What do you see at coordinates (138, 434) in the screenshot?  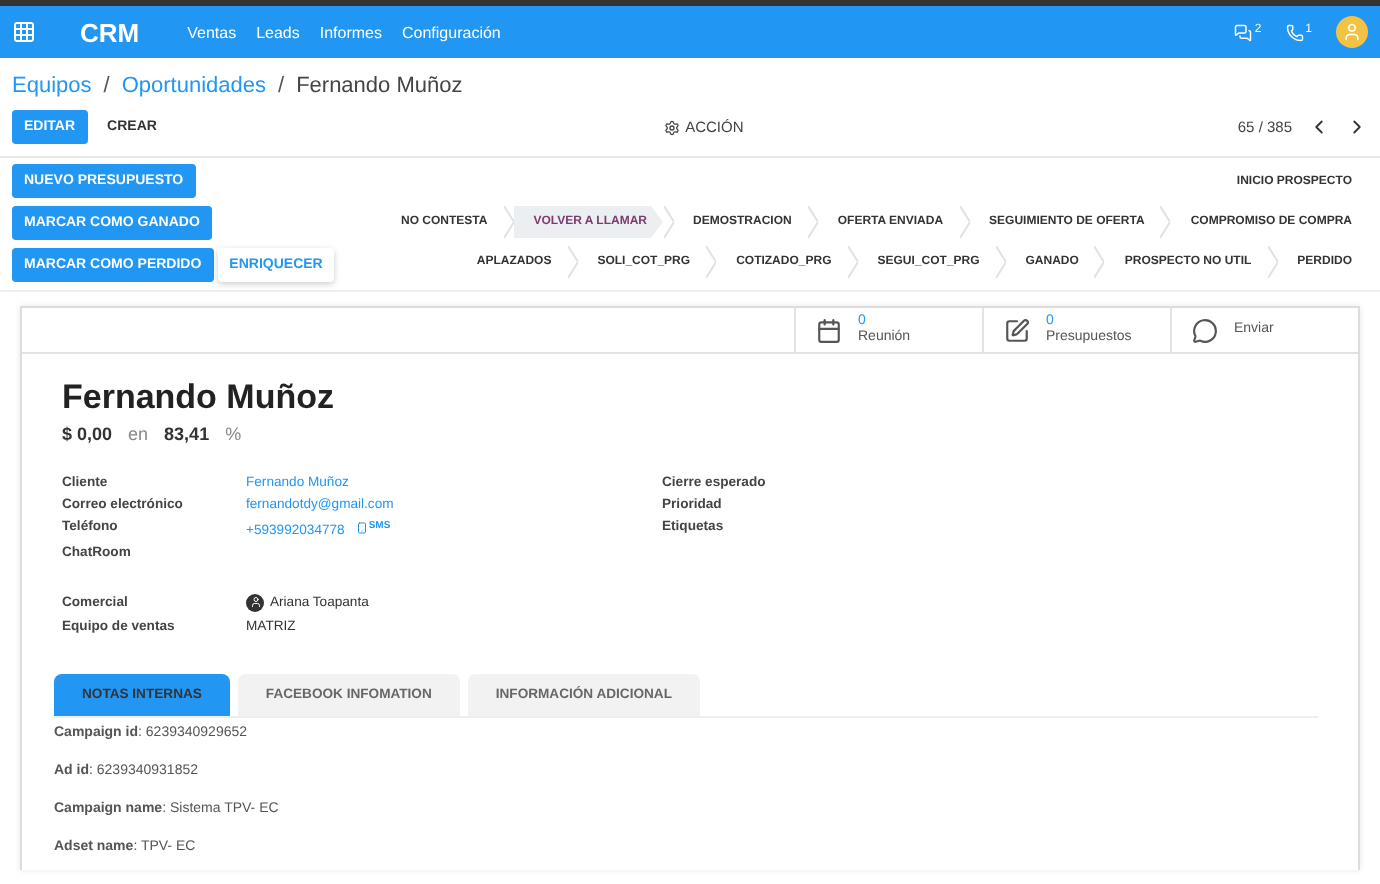 I see `at-label: en` at bounding box center [138, 434].